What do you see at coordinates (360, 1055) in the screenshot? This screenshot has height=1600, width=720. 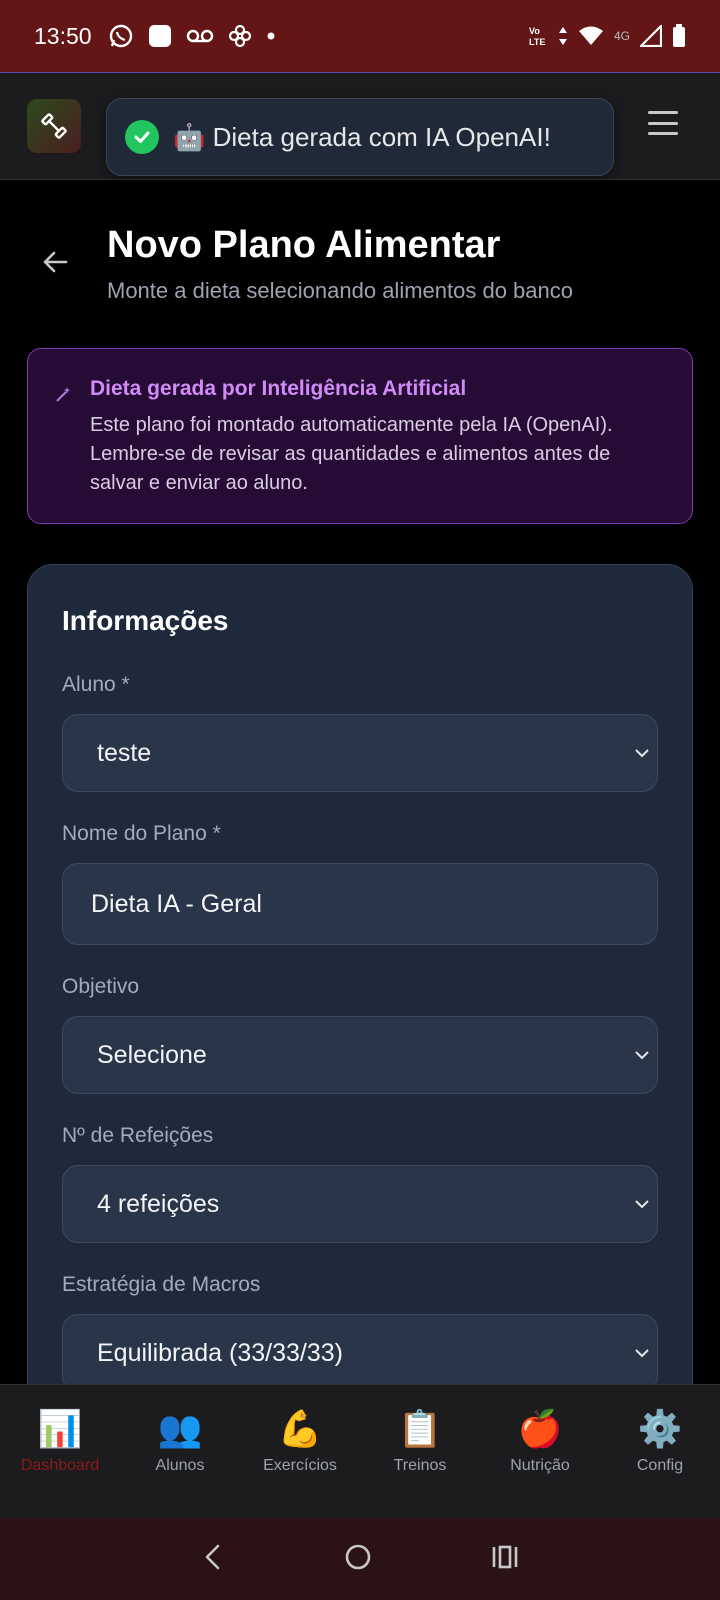 I see `goal-select: Selecione` at bounding box center [360, 1055].